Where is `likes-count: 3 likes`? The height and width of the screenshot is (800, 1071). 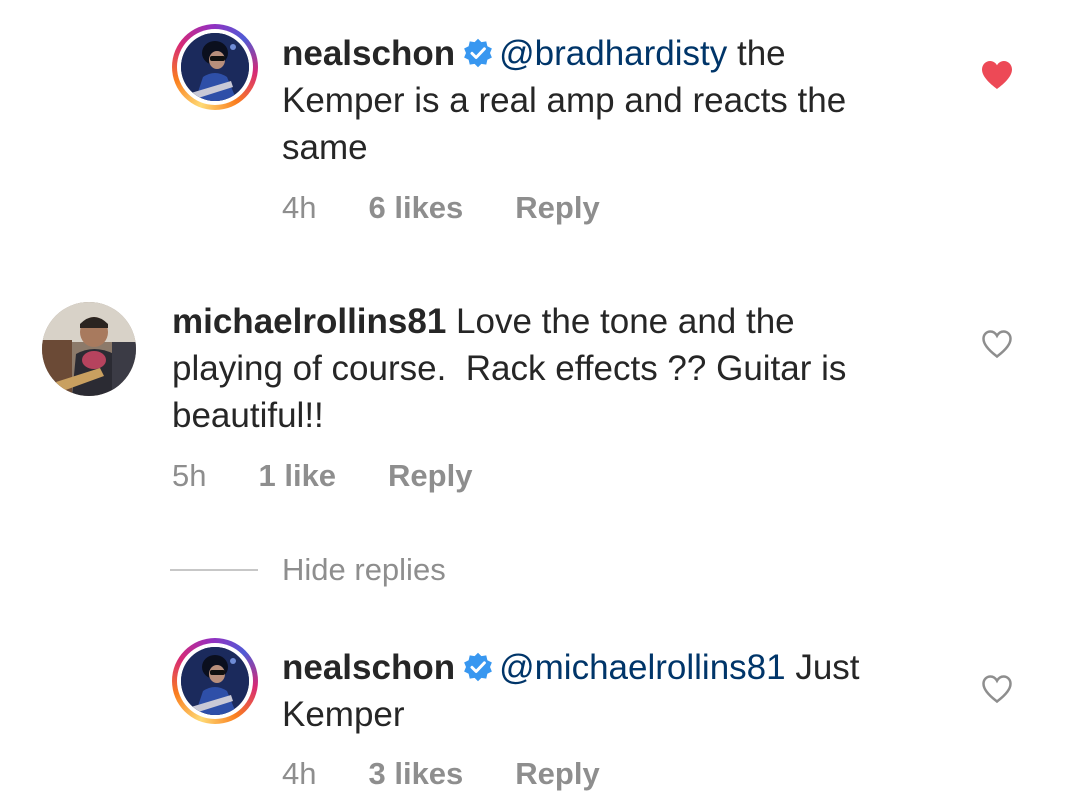
likes-count: 3 likes is located at coordinates (415, 774).